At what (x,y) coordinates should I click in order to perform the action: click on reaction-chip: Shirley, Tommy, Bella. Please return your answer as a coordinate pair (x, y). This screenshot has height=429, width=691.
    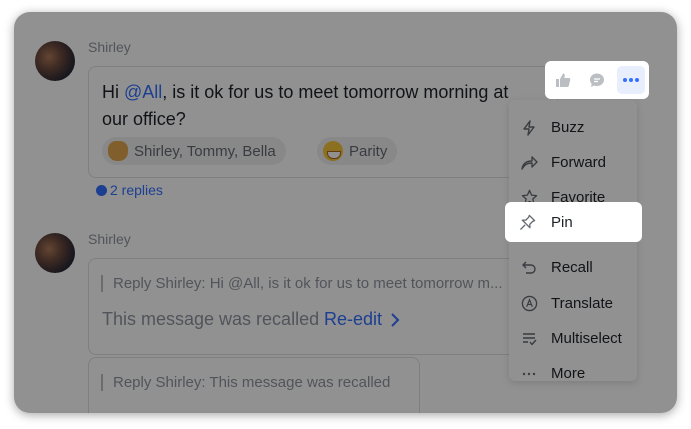
    Looking at the image, I should click on (194, 151).